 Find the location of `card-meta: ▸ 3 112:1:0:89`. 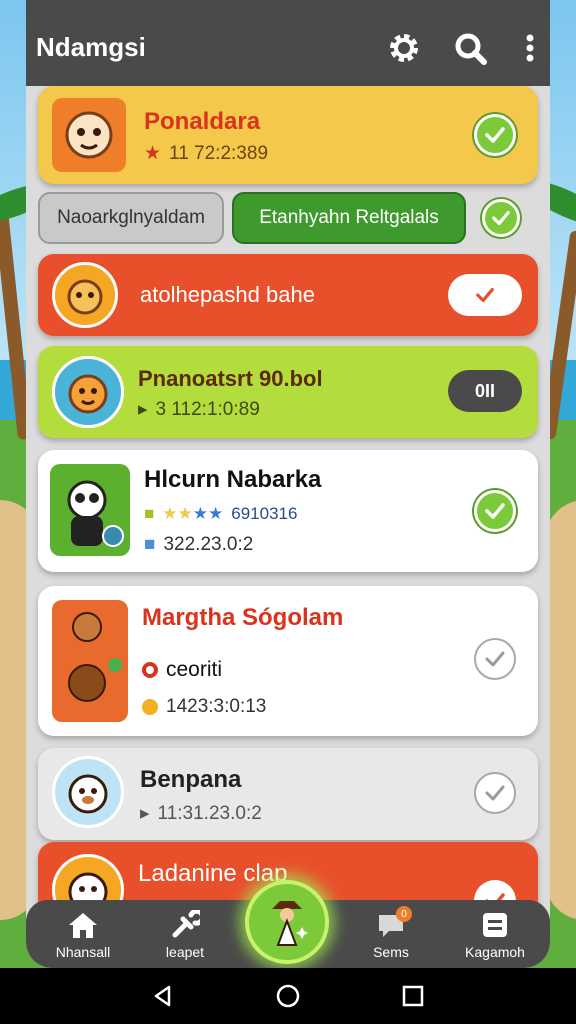

card-meta: ▸ 3 112:1:0:89 is located at coordinates (199, 409).